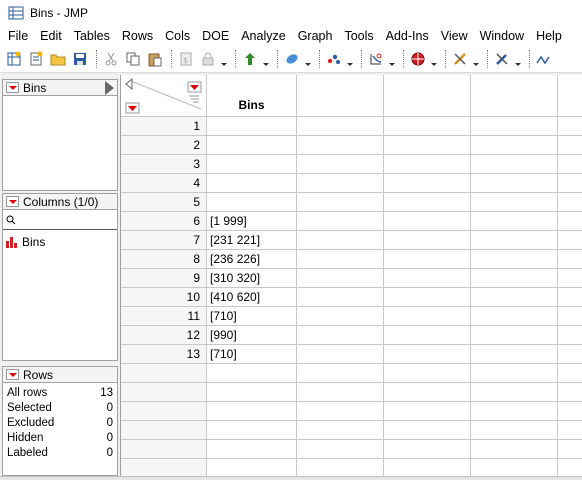 This screenshot has width=582, height=480. What do you see at coordinates (18, 36) in the screenshot?
I see `menu-file: File` at bounding box center [18, 36].